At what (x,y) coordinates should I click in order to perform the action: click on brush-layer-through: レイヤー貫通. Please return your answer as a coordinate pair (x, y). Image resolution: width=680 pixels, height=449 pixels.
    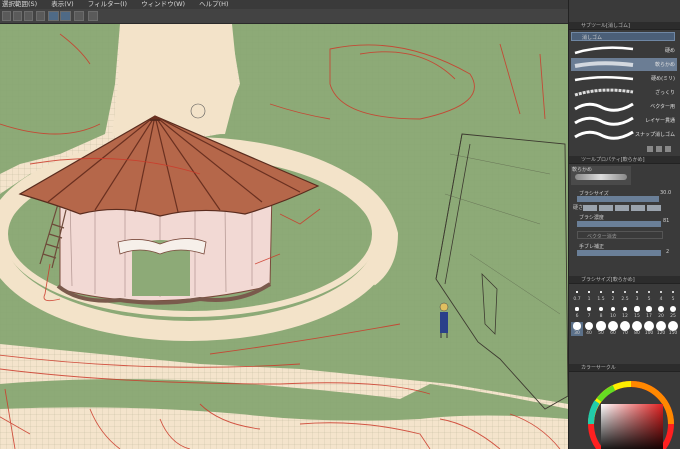
    Looking at the image, I should click on (624, 120).